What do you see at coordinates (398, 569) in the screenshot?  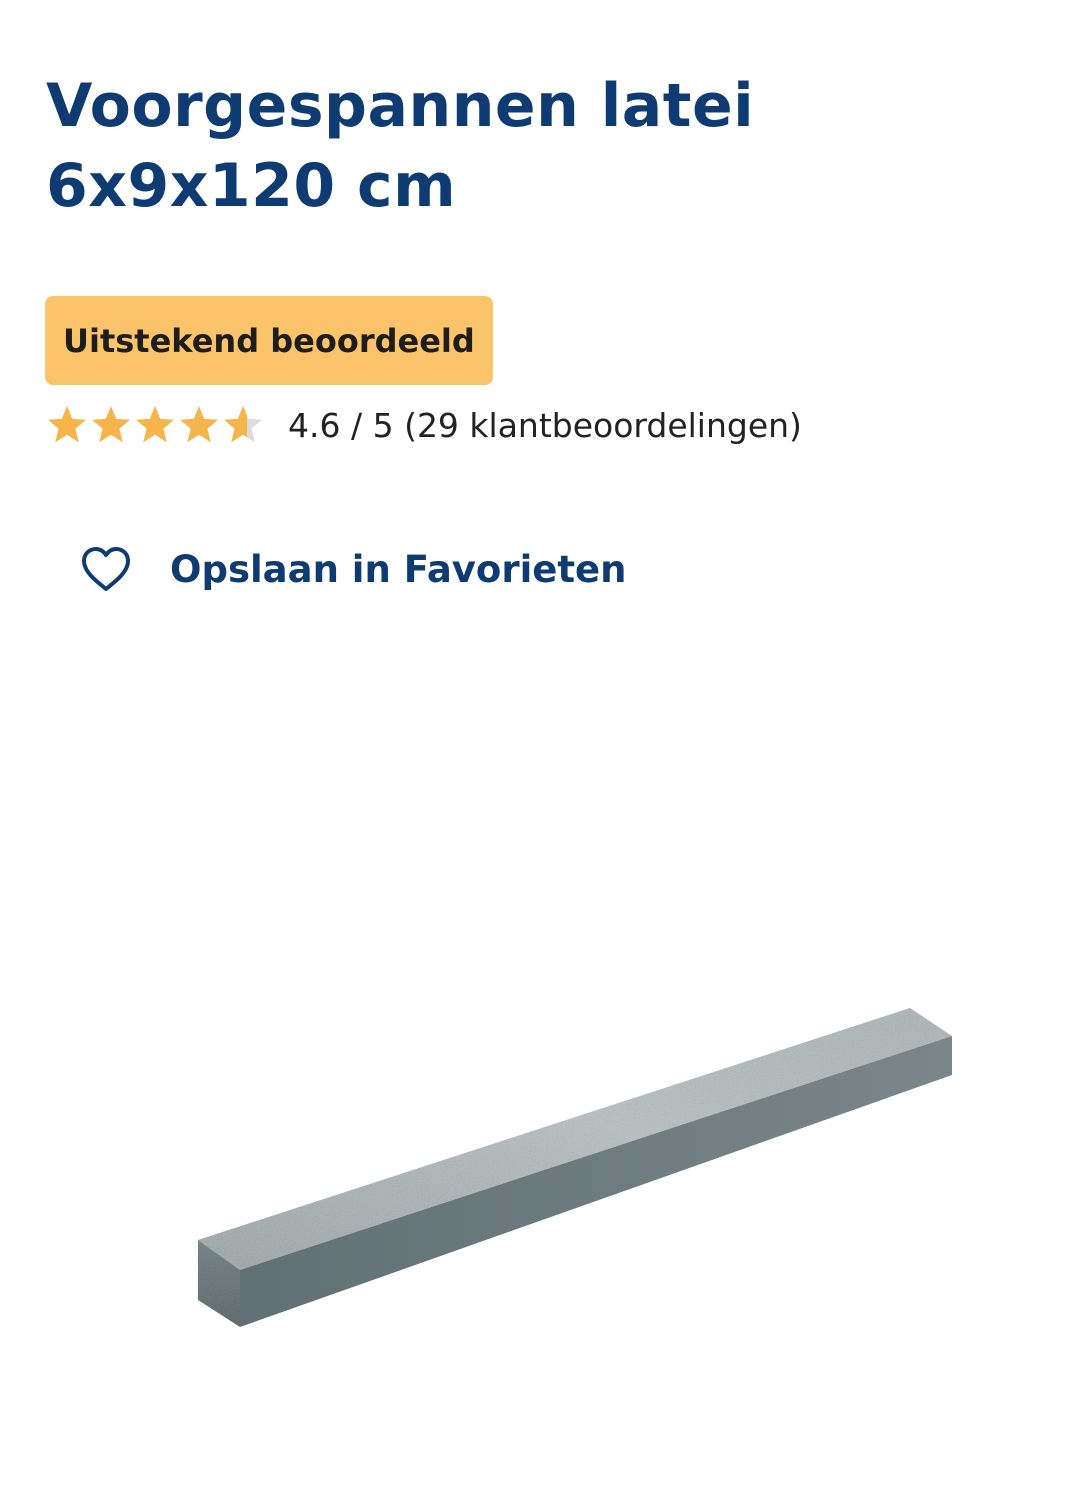 I see `favorites-label: Opslaan in Favorieten` at bounding box center [398, 569].